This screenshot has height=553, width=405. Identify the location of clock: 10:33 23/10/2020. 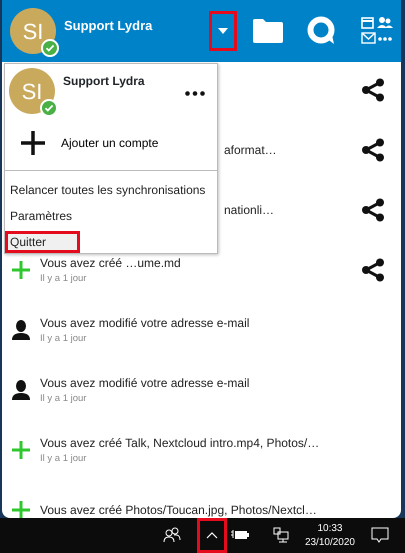
(329, 535).